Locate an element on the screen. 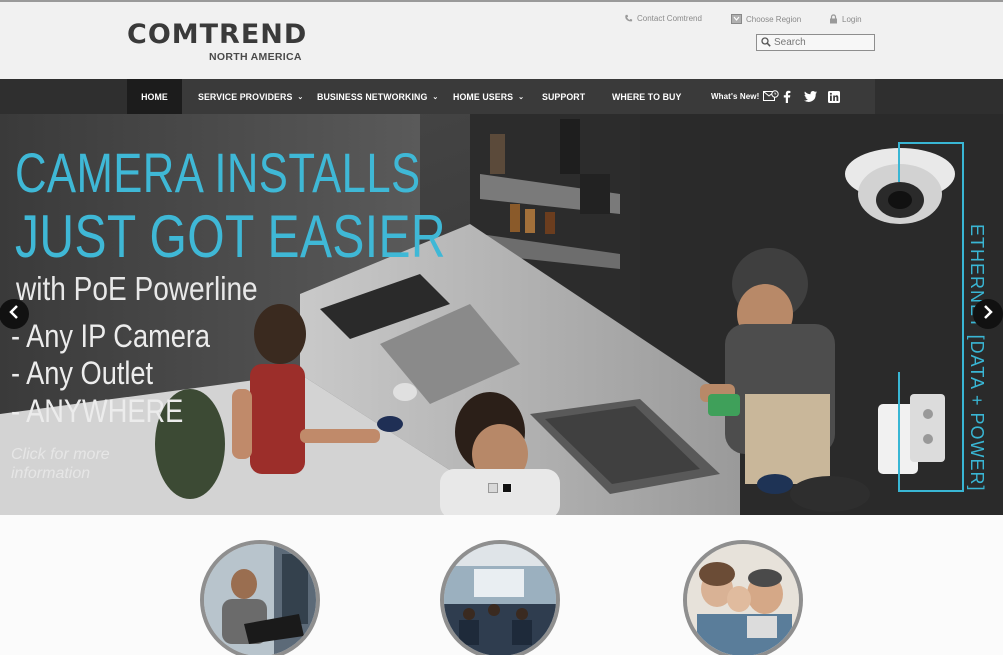 The height and width of the screenshot is (655, 1003). chevron-right-icon is located at coordinates (988, 314).